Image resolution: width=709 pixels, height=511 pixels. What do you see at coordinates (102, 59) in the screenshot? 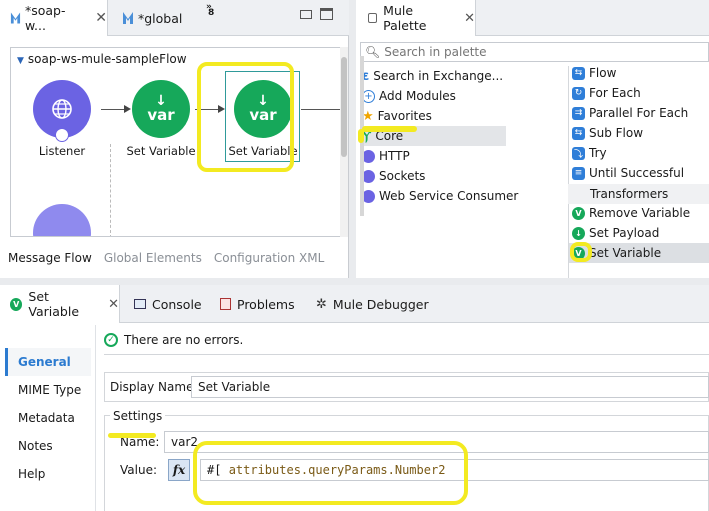
I see `flow-title: ▼ soap-ws-mule-sampleFlow` at bounding box center [102, 59].